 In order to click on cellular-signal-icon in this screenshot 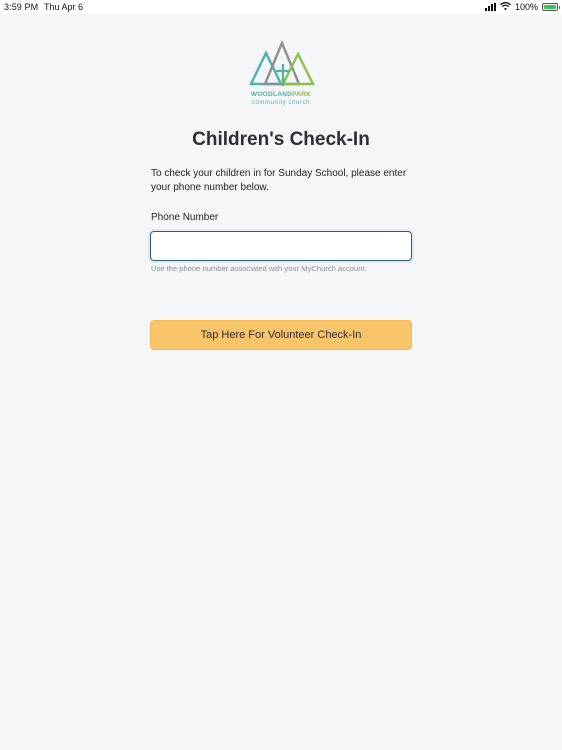, I will do `click(490, 7)`.